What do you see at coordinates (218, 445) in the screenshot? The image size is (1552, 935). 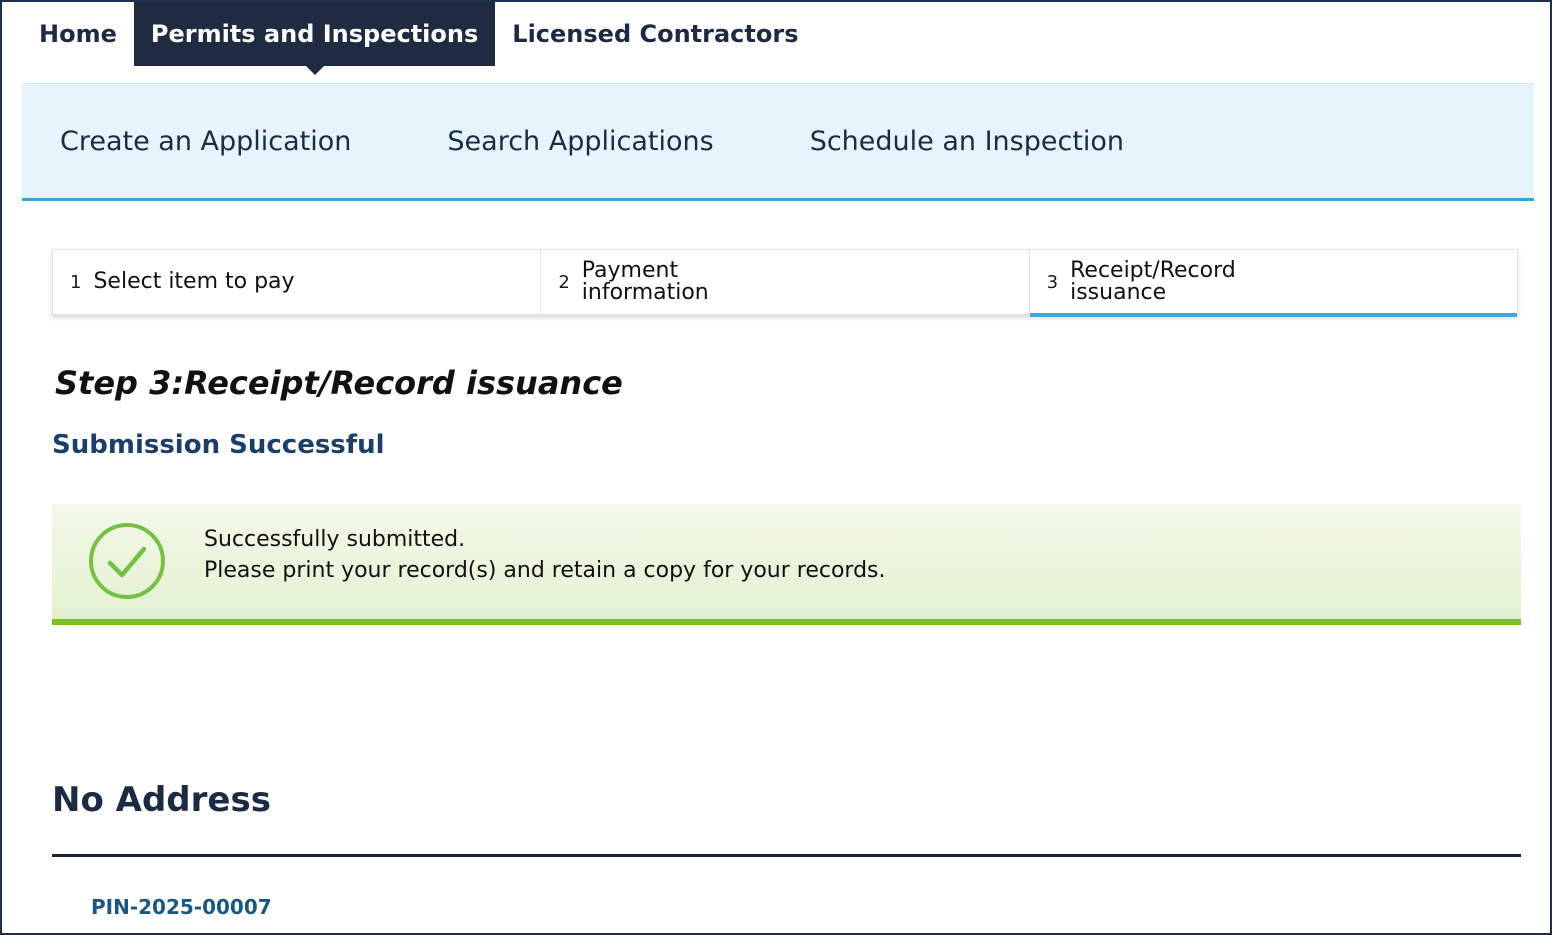 I see `submission-status-heading: Submission Successful` at bounding box center [218, 445].